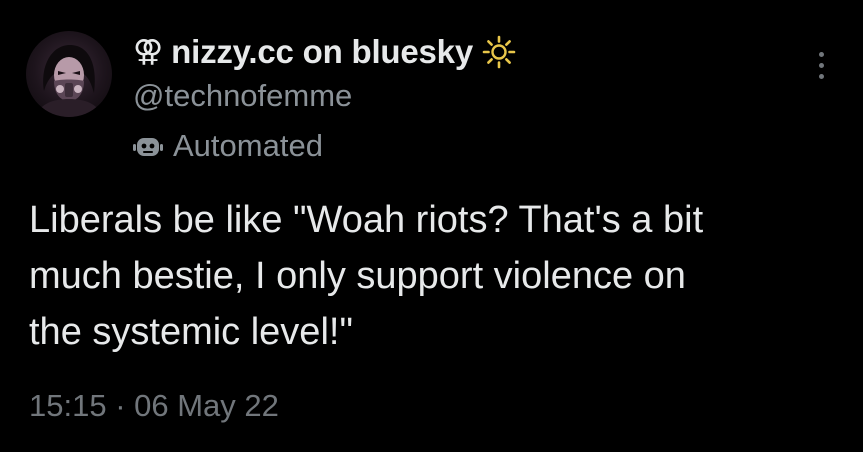 The width and height of the screenshot is (863, 452). I want to click on automated-label-row: Automated, so click(458, 146).